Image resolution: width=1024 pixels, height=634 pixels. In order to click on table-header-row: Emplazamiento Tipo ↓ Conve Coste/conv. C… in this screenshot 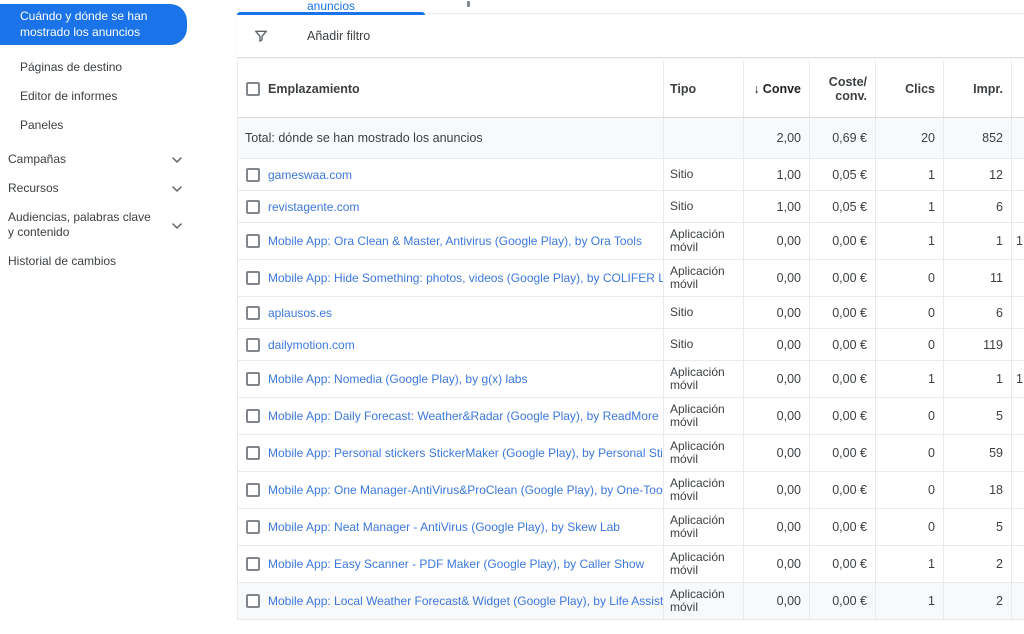, I will do `click(631, 89)`.